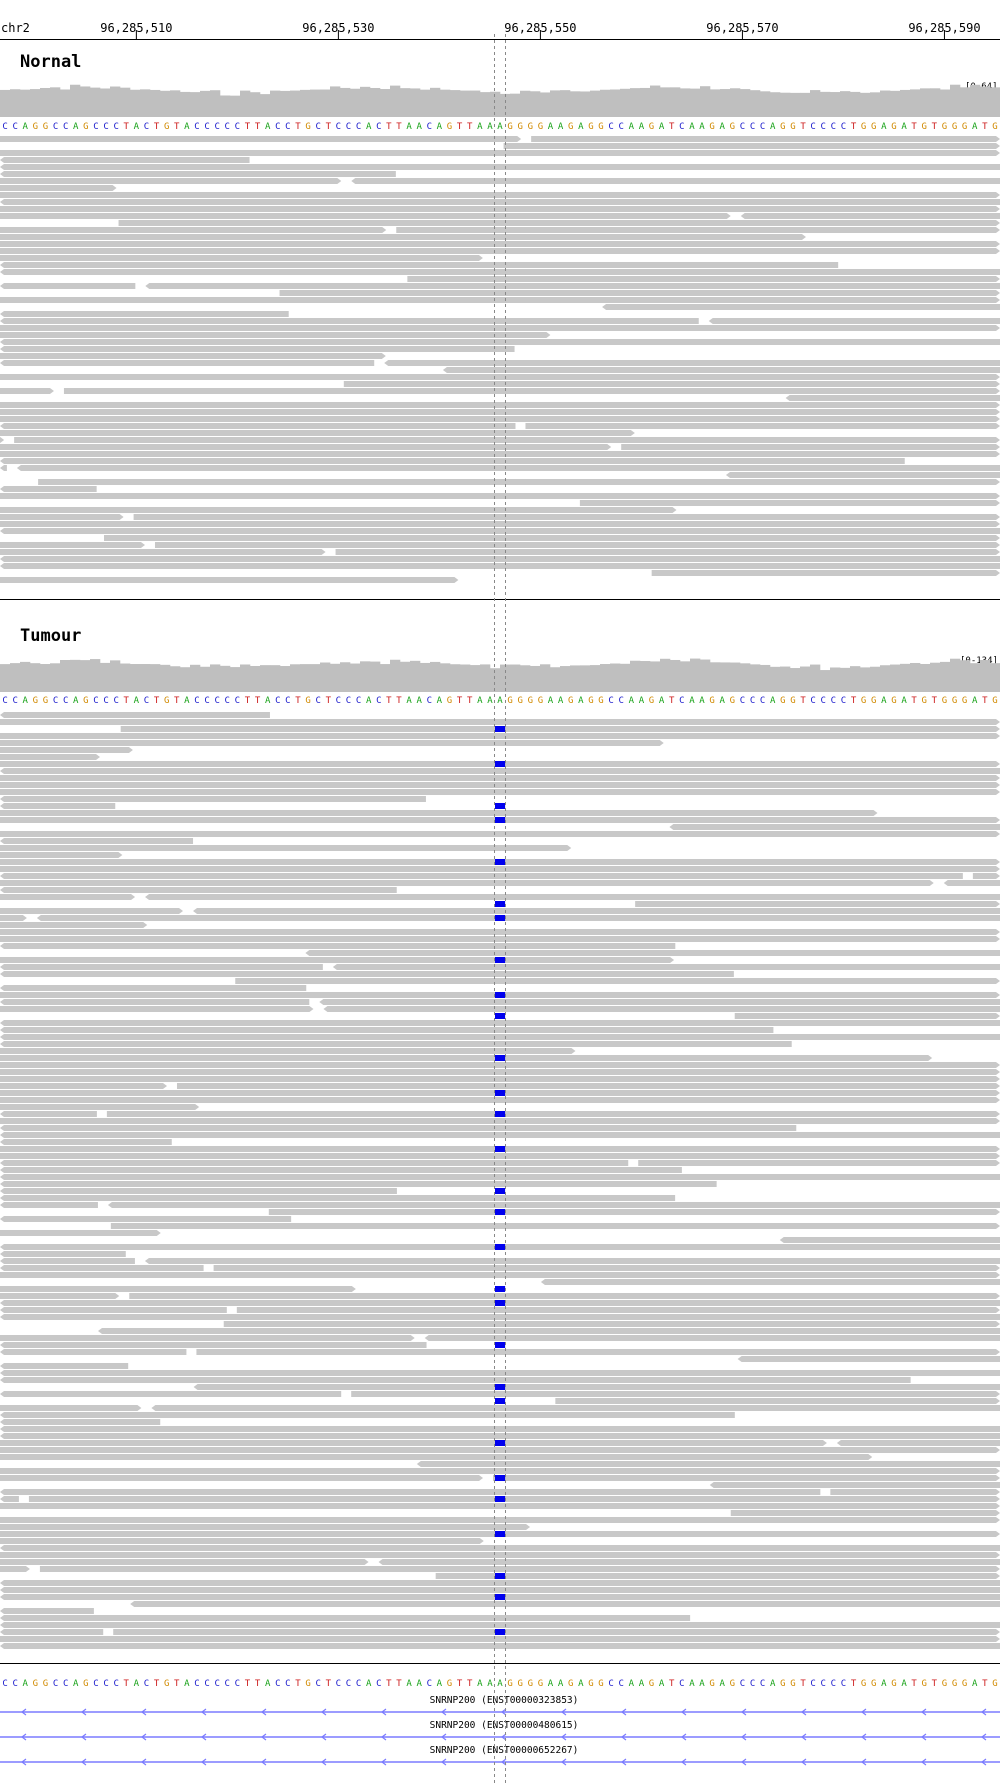 The height and width of the screenshot is (1784, 1000). Describe the element at coordinates (500, 1705) in the screenshot. I see `gene-feature: SNRNP200 (ENST00000323853)` at that location.